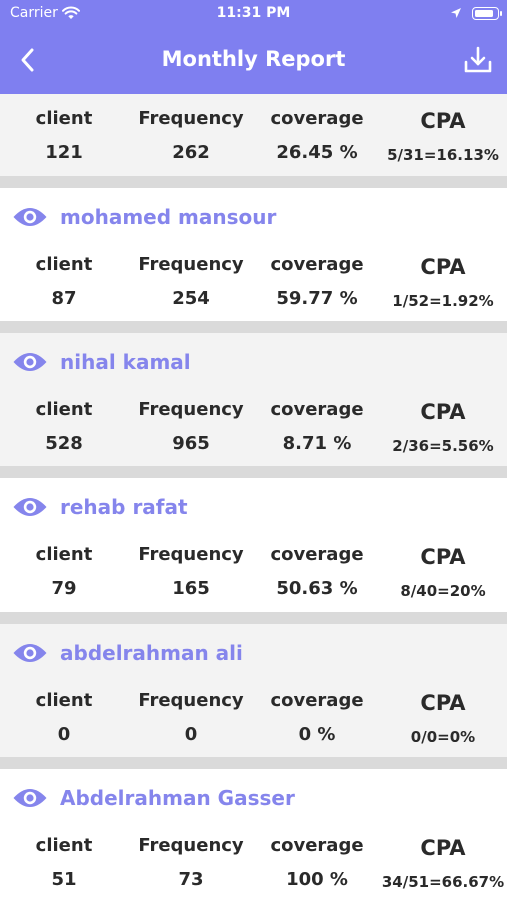  I want to click on rep-name: nihal kamal, so click(125, 362).